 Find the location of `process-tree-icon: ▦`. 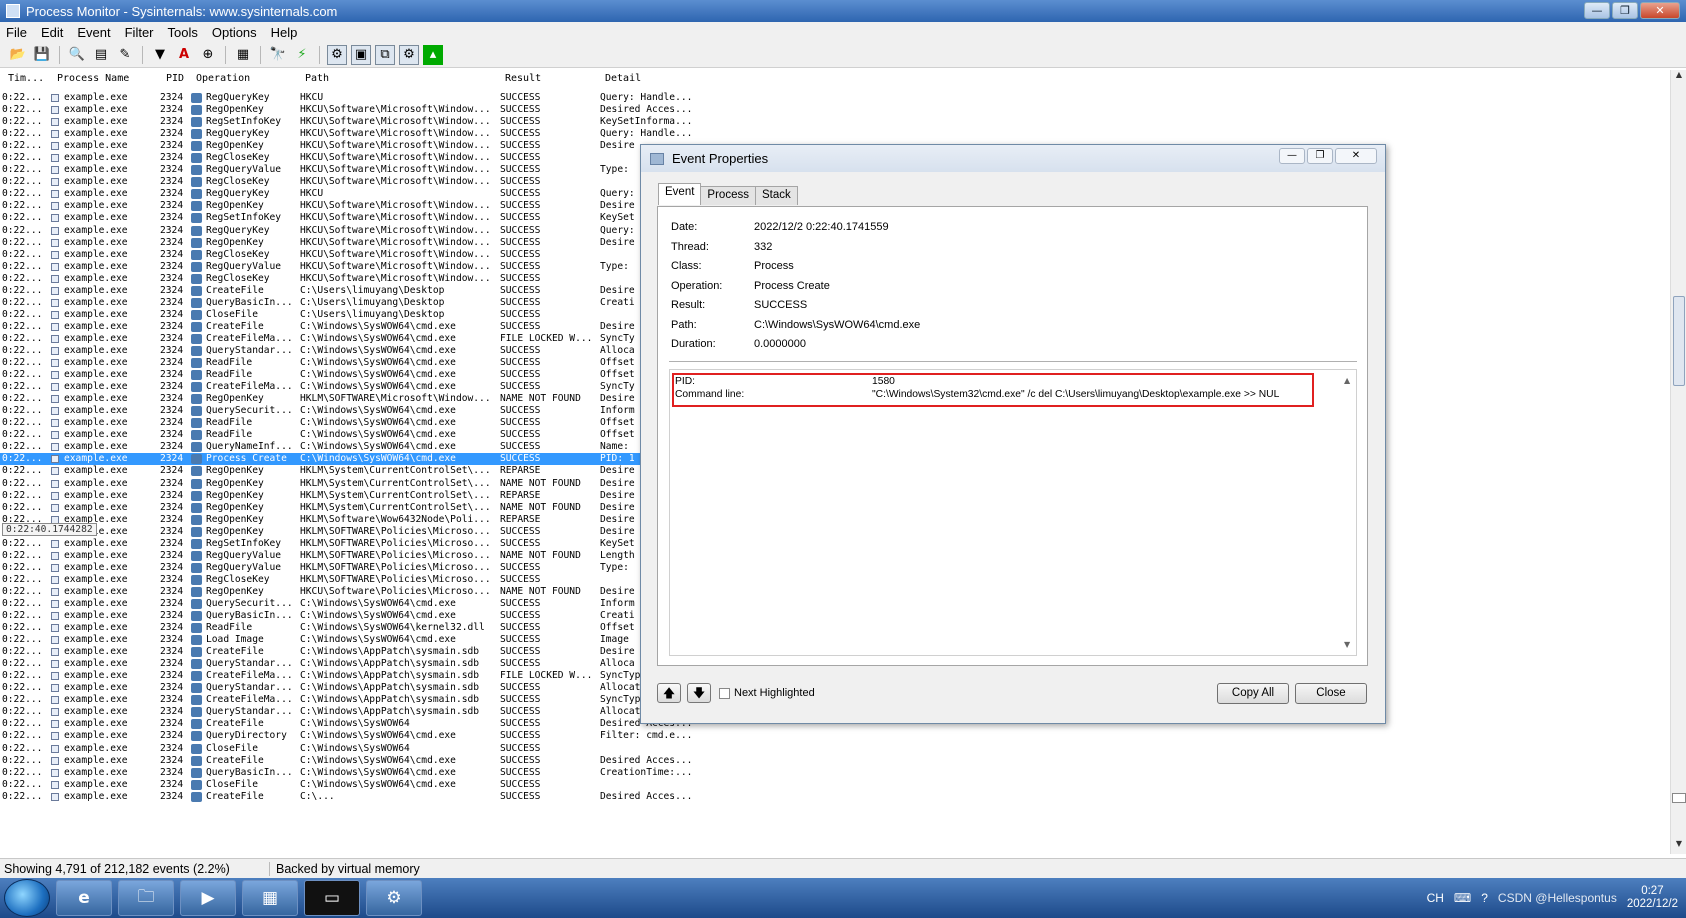

process-tree-icon: ▦ is located at coordinates (243, 55).